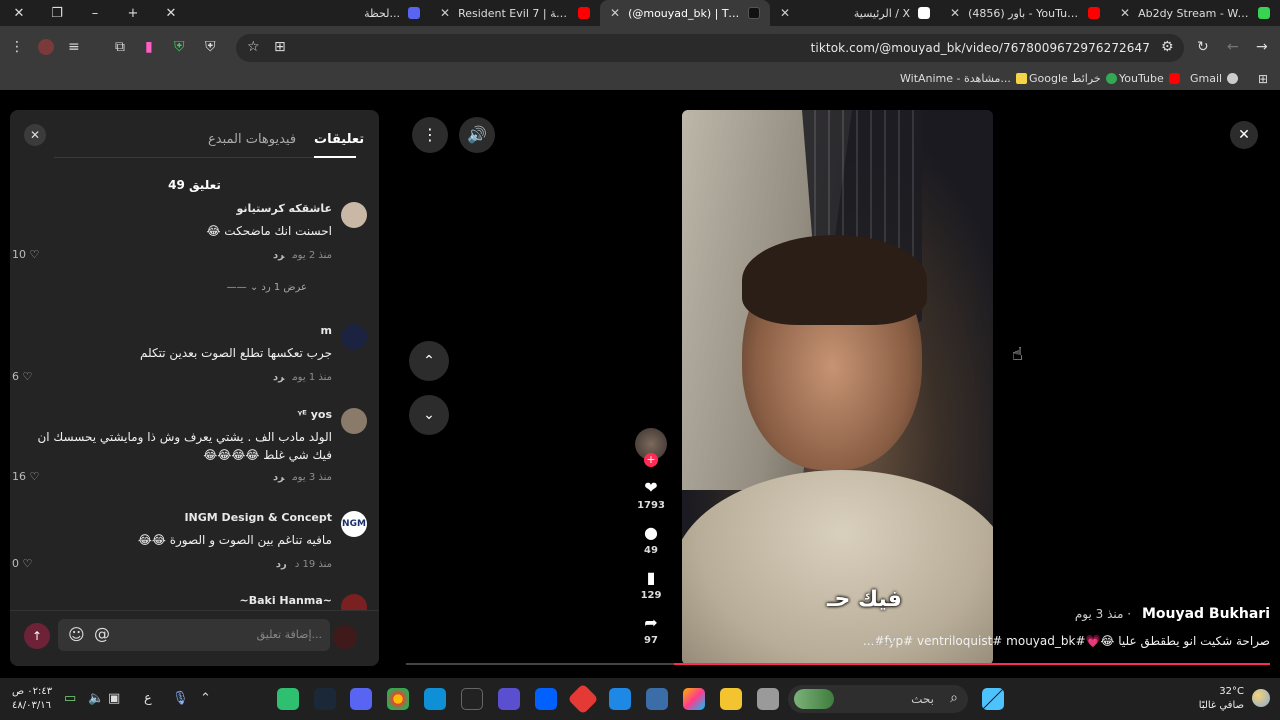 Image resolution: width=1280 pixels, height=720 pixels. I want to click on close-video-icon: ✕, so click(1244, 135).